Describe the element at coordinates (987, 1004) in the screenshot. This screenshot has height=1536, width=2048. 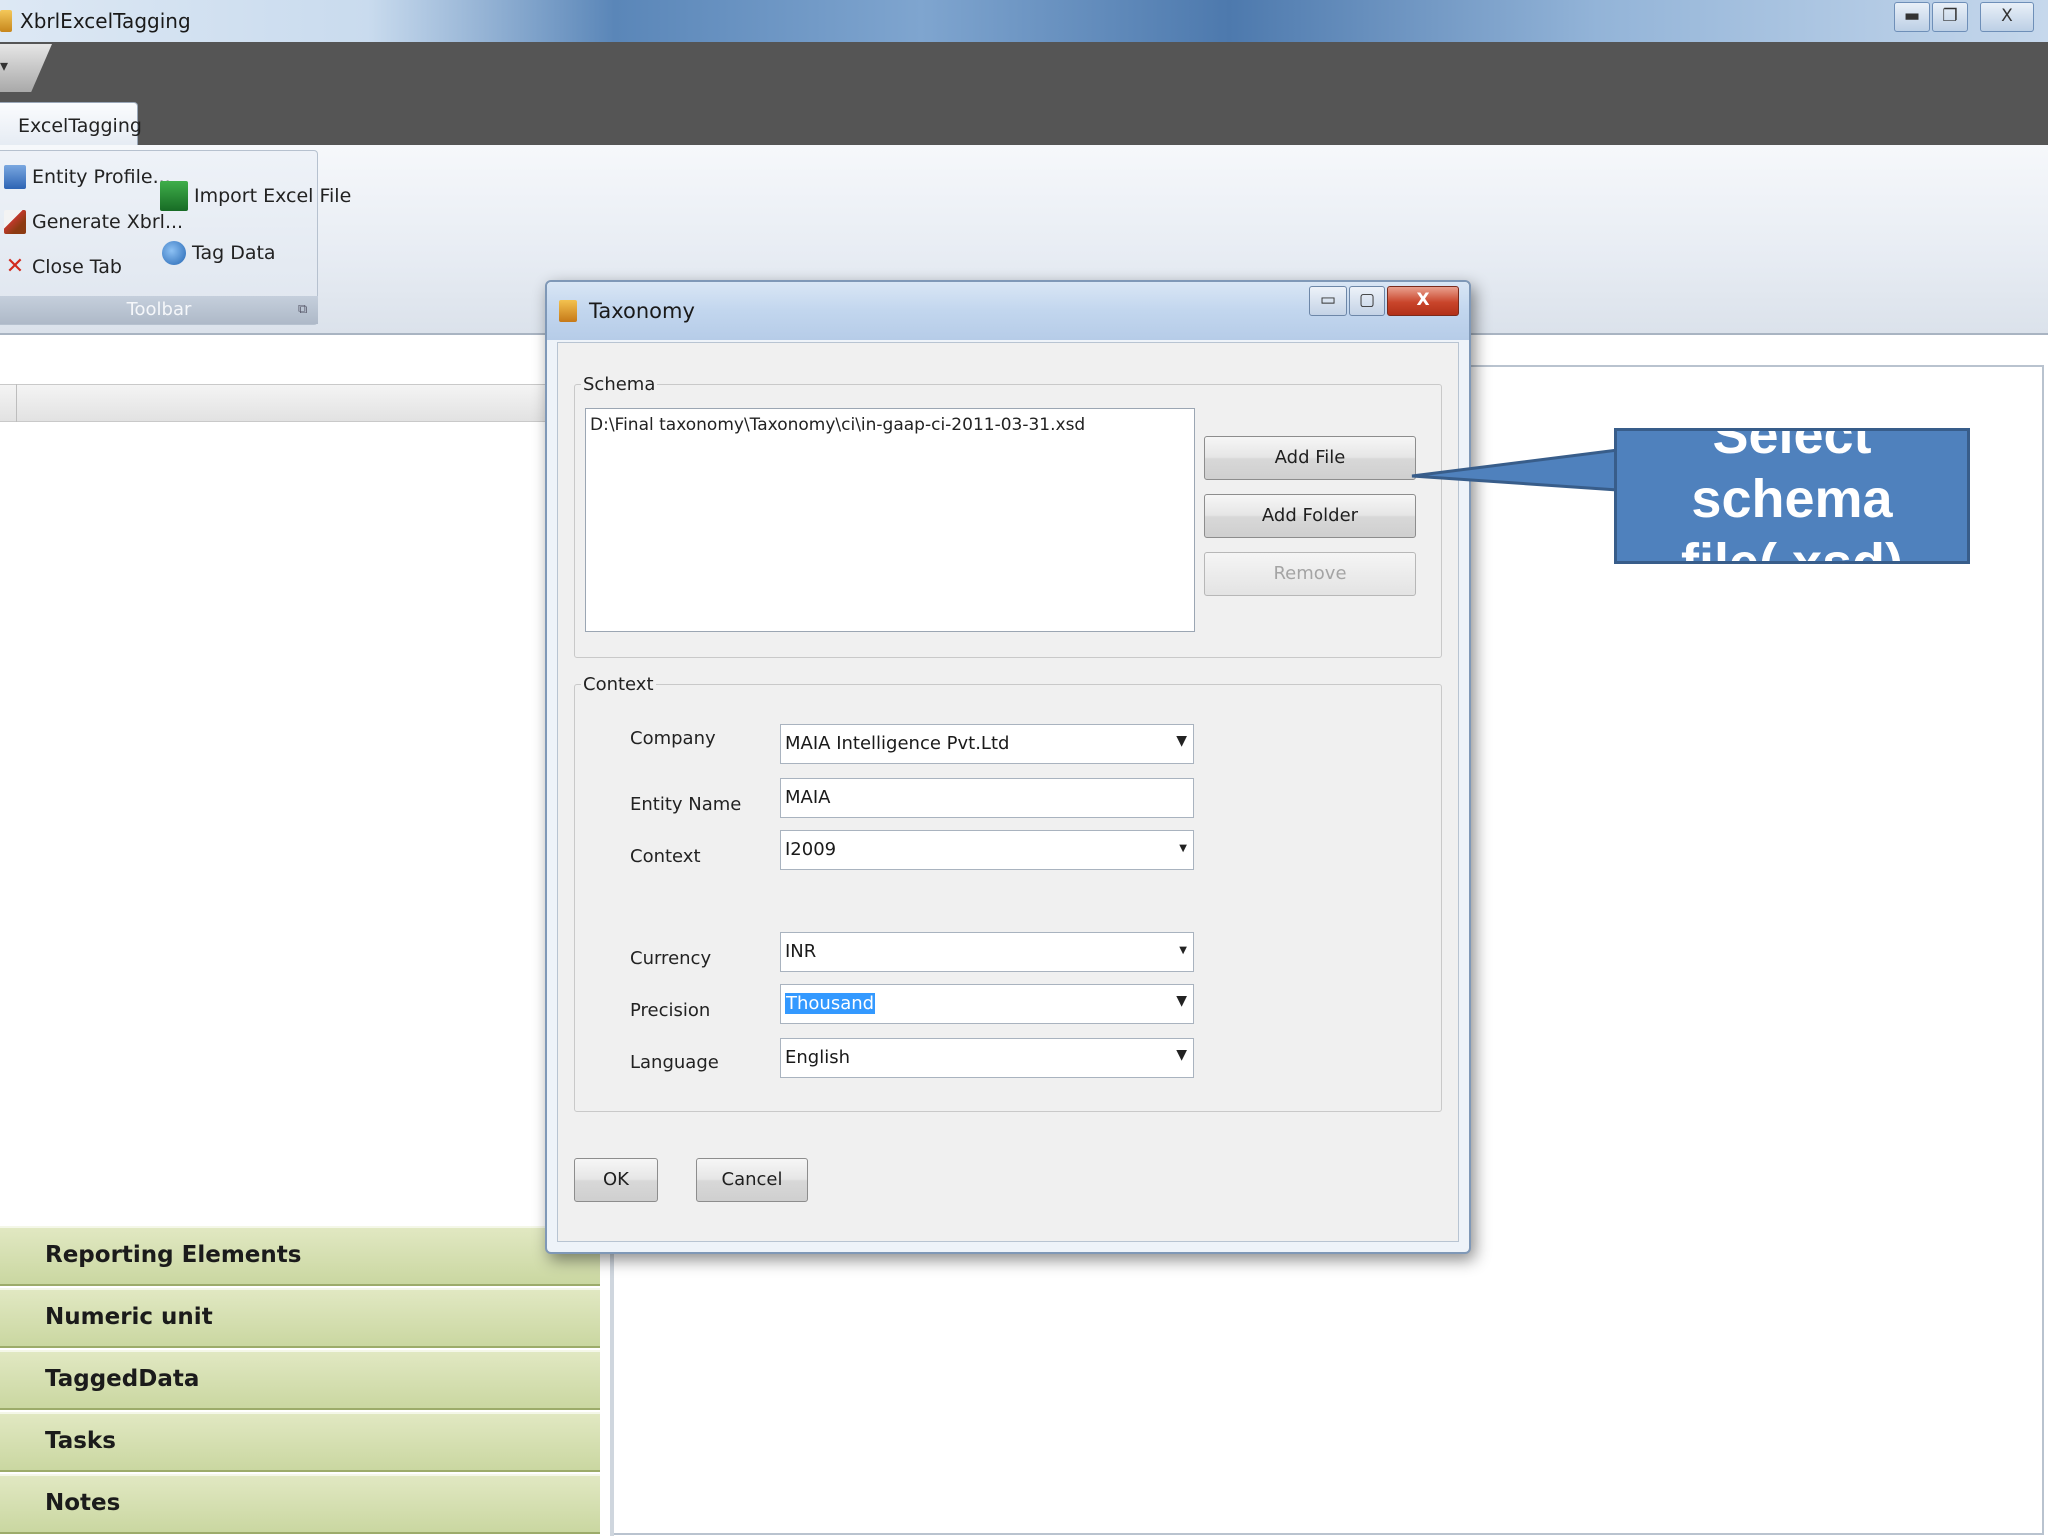
I see `precision-select: Thousand ▼` at that location.